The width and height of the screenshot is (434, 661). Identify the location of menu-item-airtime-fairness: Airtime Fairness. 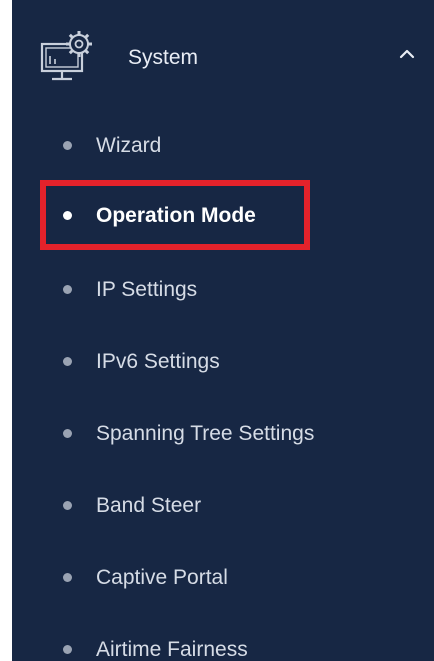
(223, 643).